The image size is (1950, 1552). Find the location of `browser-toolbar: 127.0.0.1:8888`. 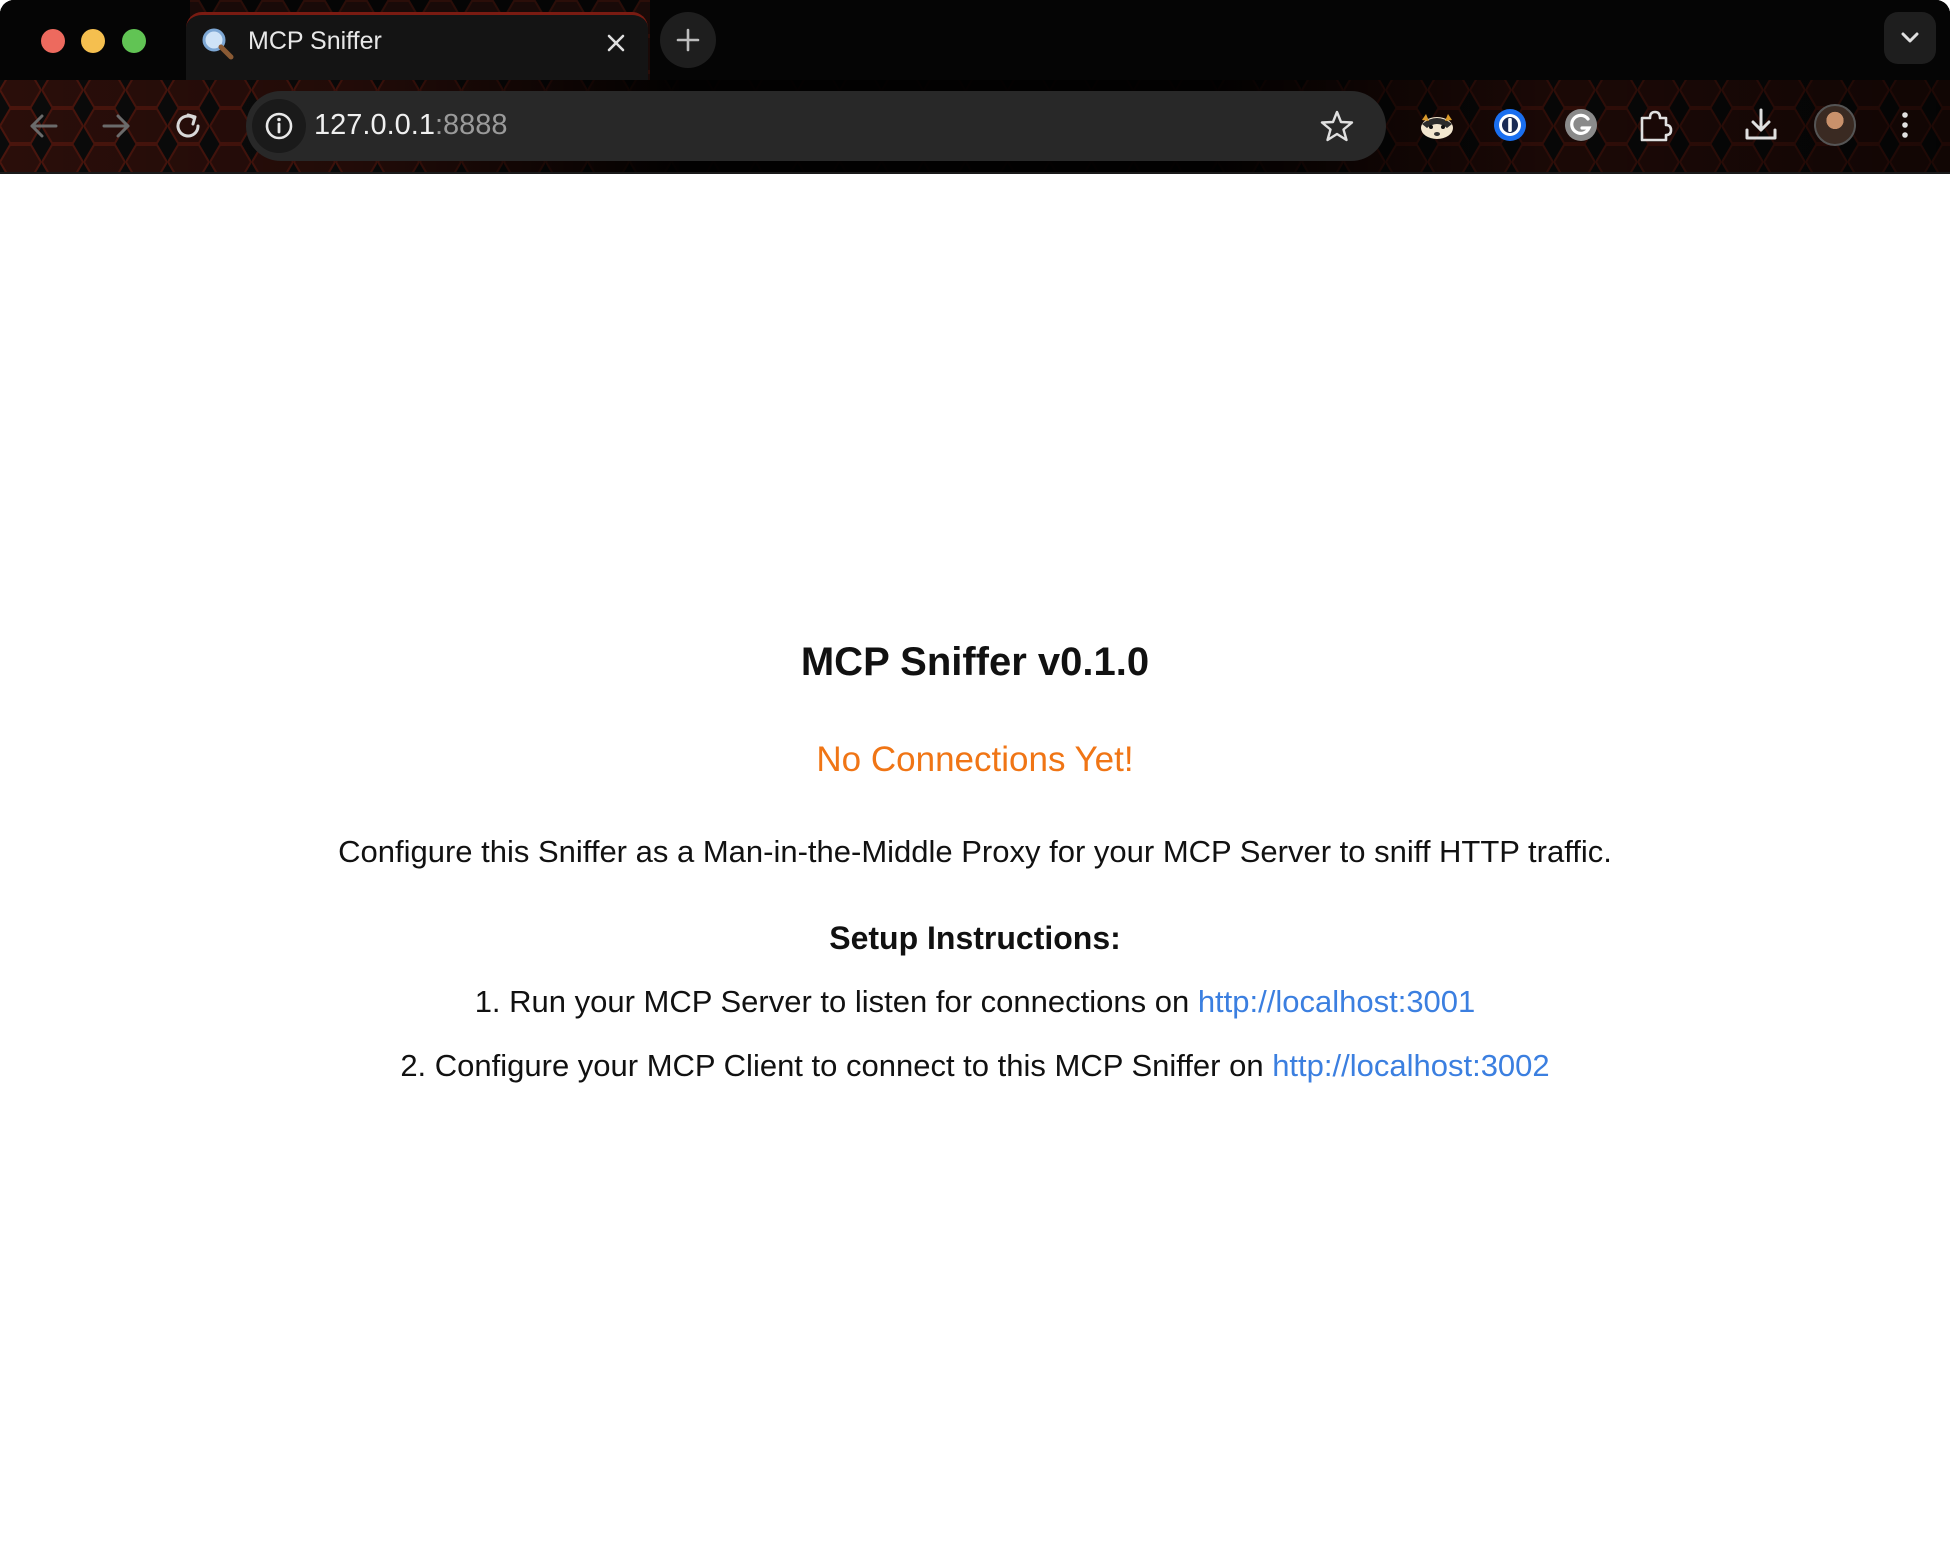

browser-toolbar: 127.0.0.1:8888 is located at coordinates (975, 127).